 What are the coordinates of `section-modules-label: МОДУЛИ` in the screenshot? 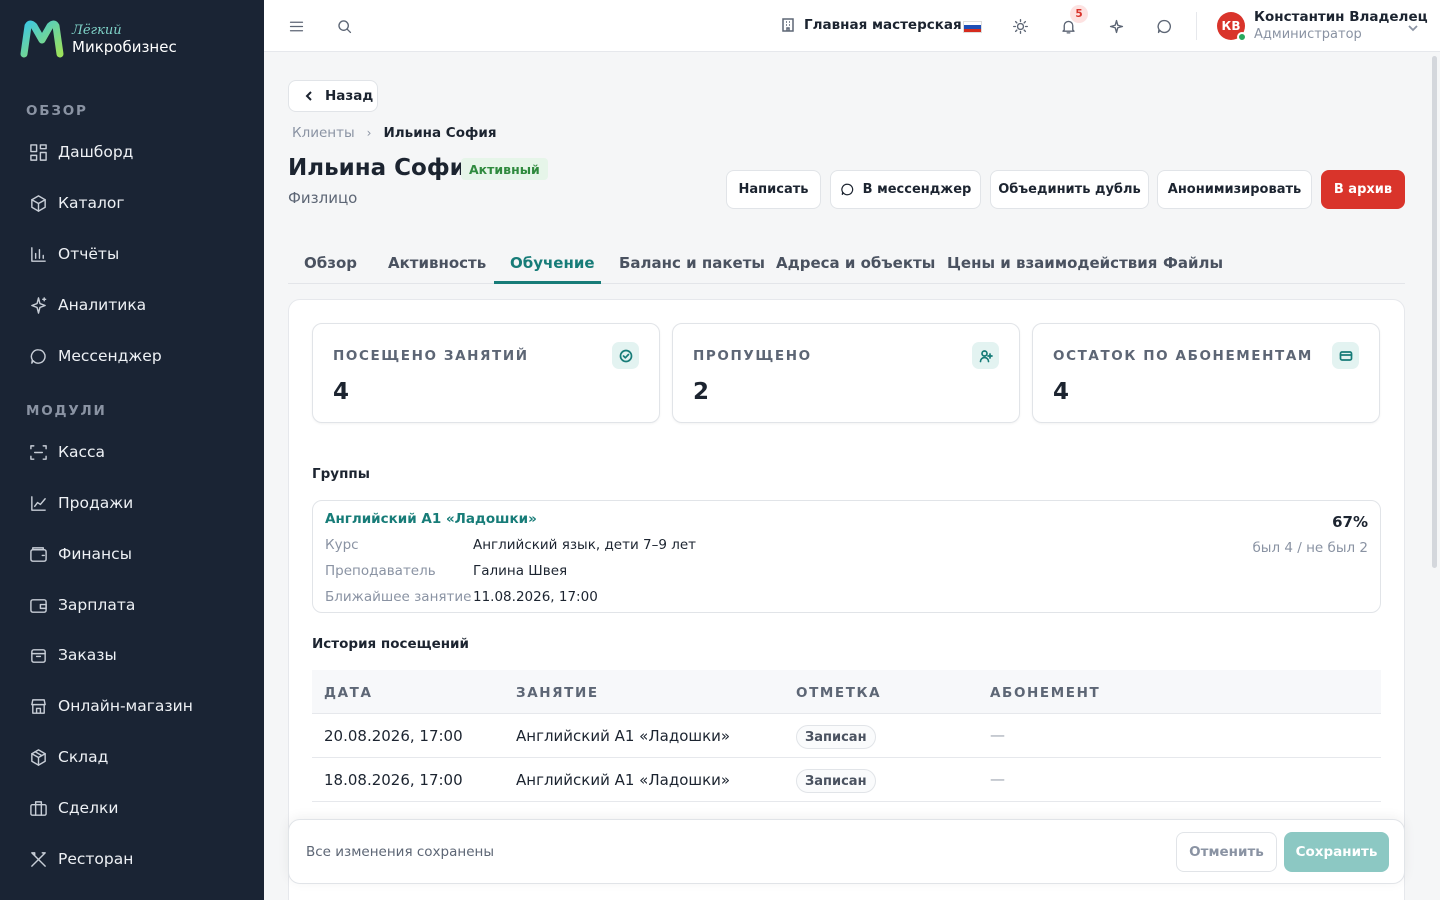 It's located at (66, 411).